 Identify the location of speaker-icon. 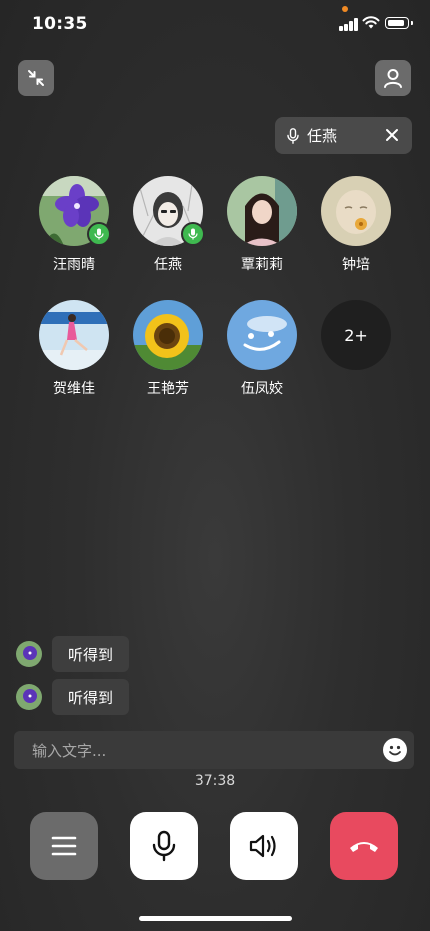
(262, 846).